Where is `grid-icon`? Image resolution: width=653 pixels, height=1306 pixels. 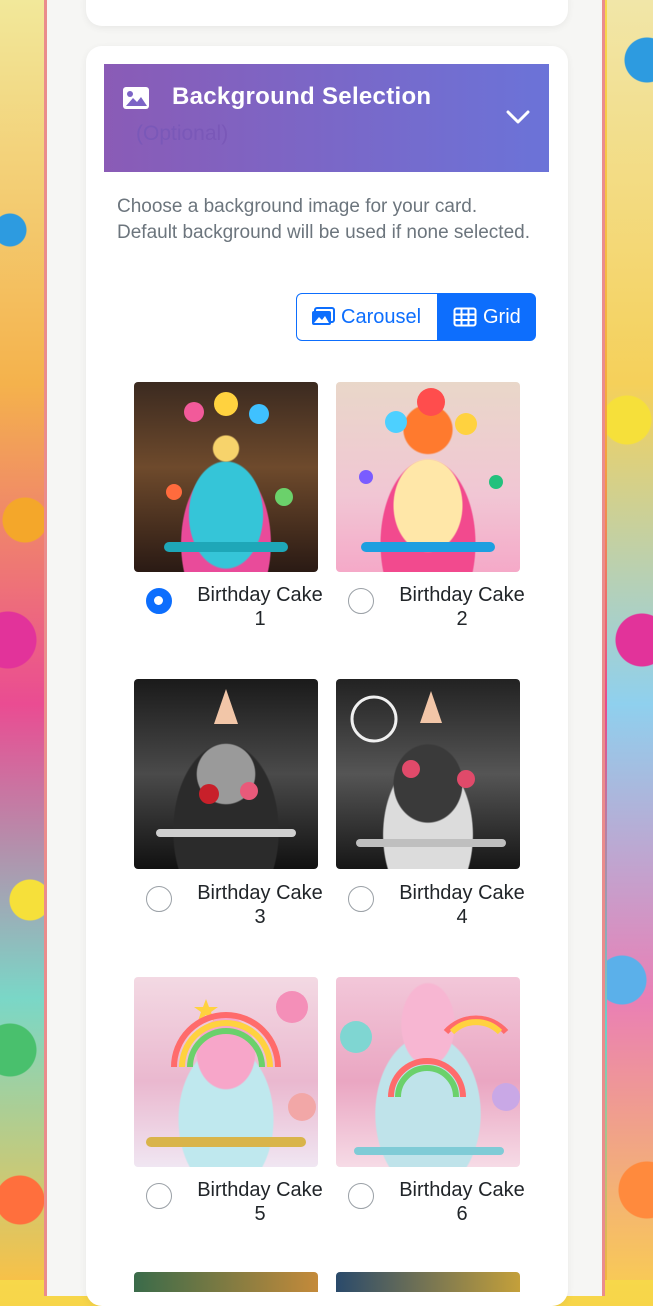 grid-icon is located at coordinates (465, 317).